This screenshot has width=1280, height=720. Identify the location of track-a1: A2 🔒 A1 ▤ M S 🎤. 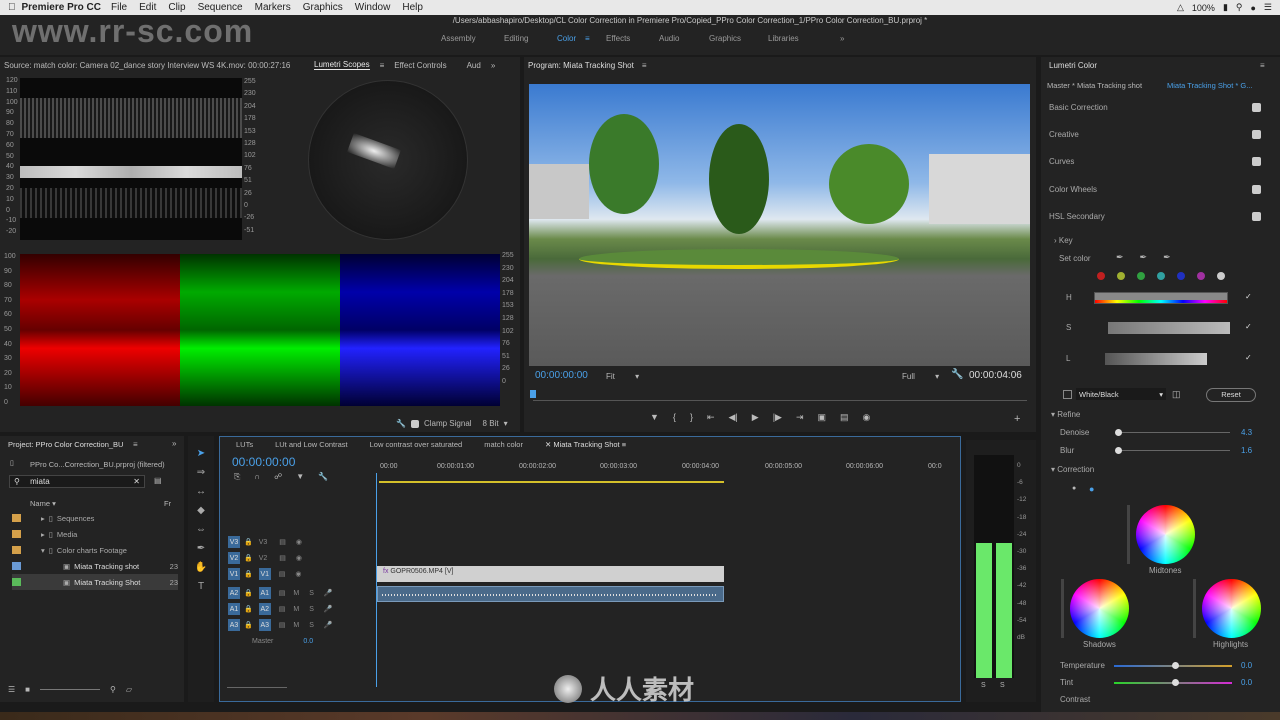
(303, 593).